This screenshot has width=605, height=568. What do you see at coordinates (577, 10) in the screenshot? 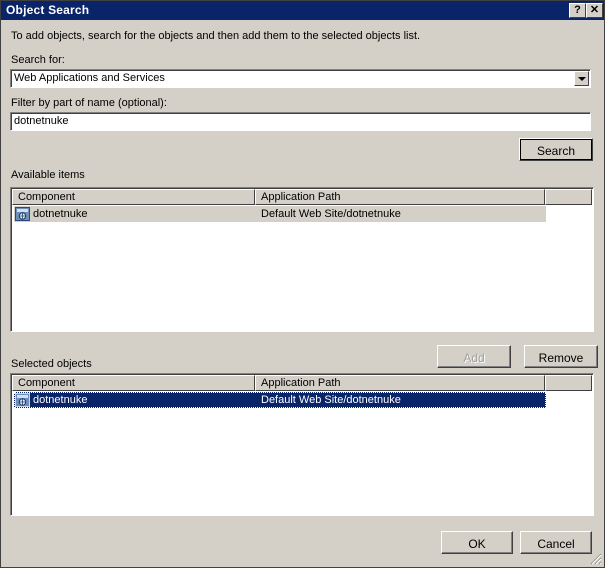
I see `help-button: ?` at bounding box center [577, 10].